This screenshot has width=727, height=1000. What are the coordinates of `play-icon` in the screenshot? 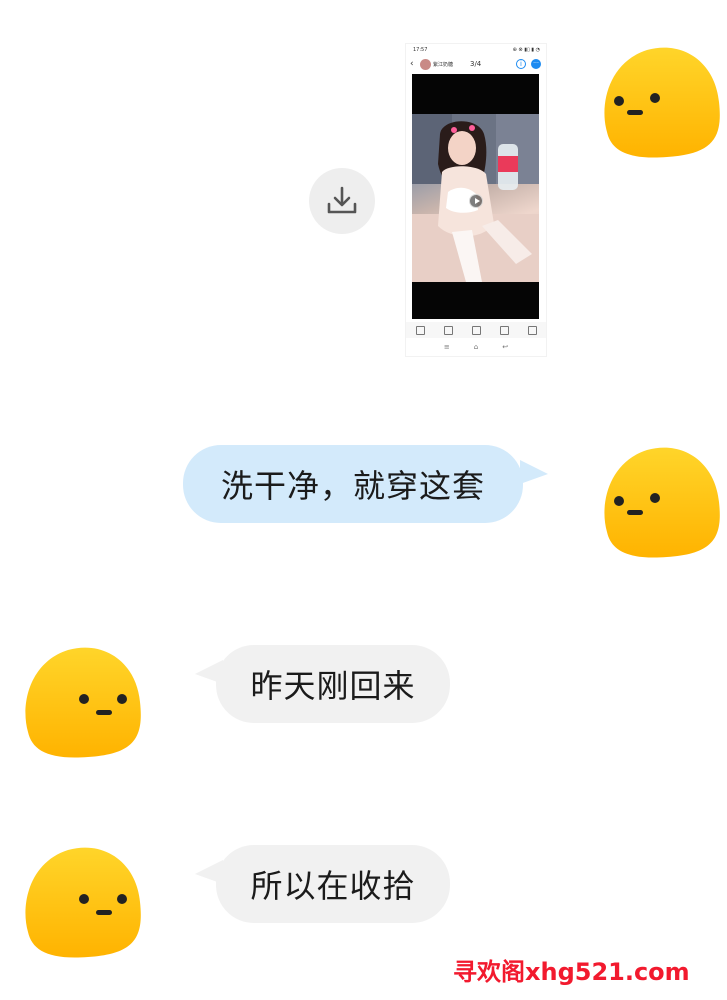 It's located at (476, 201).